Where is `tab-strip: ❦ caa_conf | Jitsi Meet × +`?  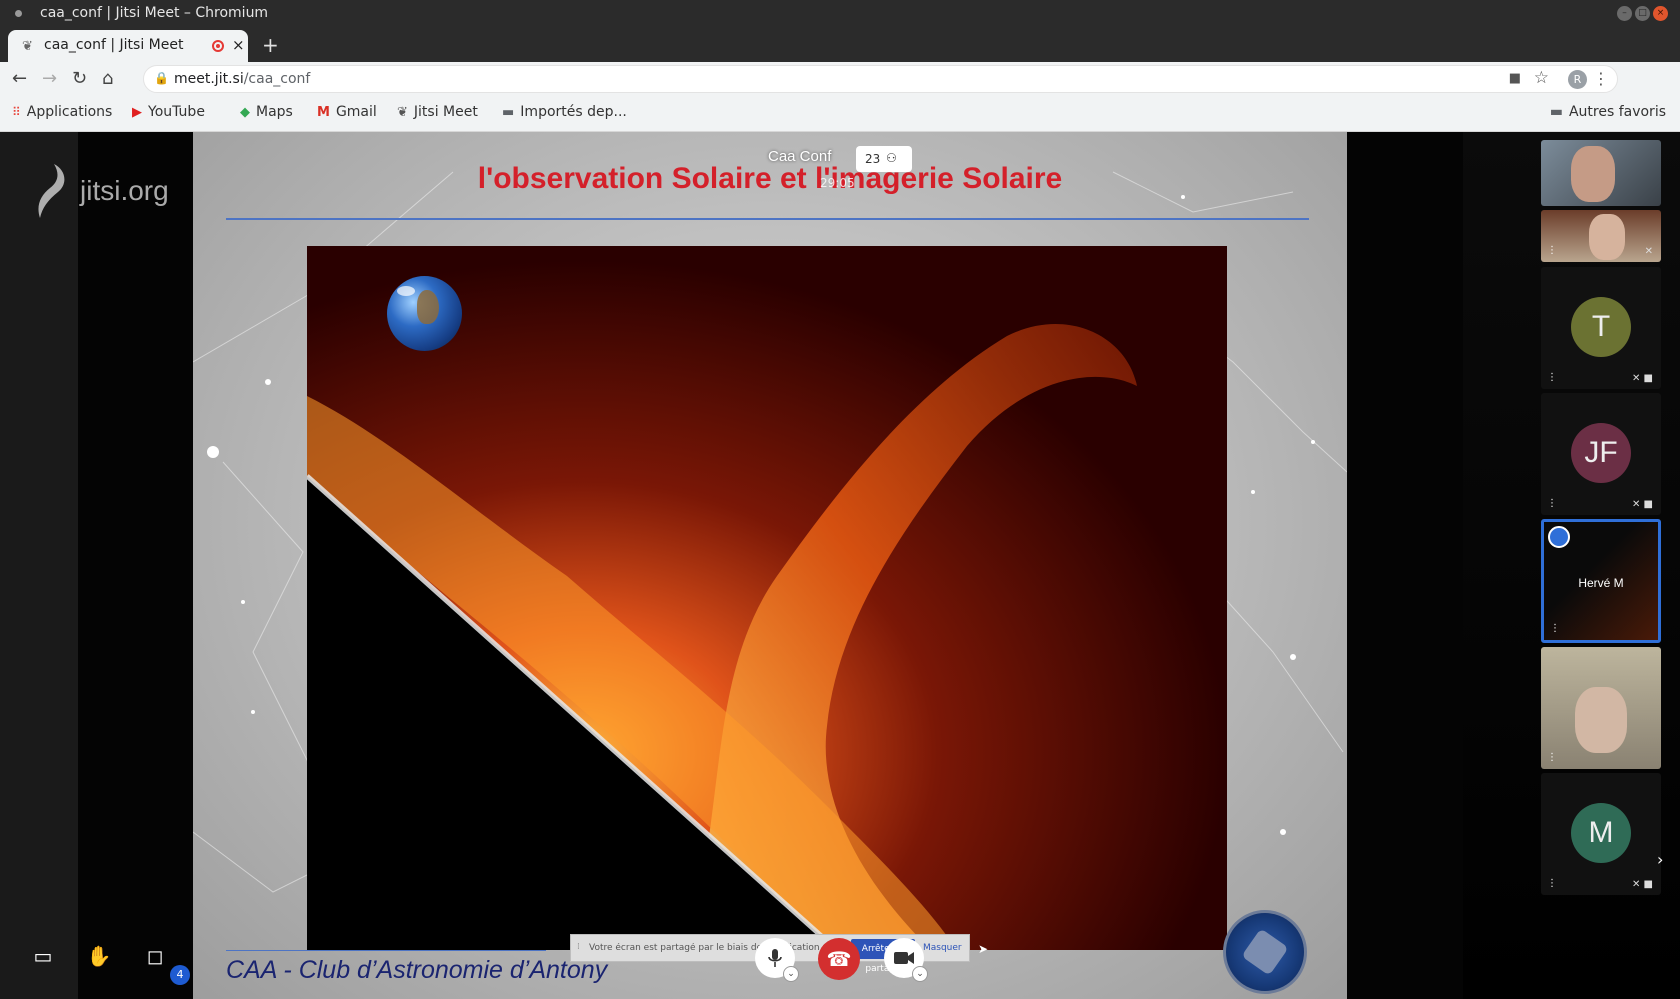 tab-strip: ❦ caa_conf | Jitsi Meet × + is located at coordinates (840, 44).